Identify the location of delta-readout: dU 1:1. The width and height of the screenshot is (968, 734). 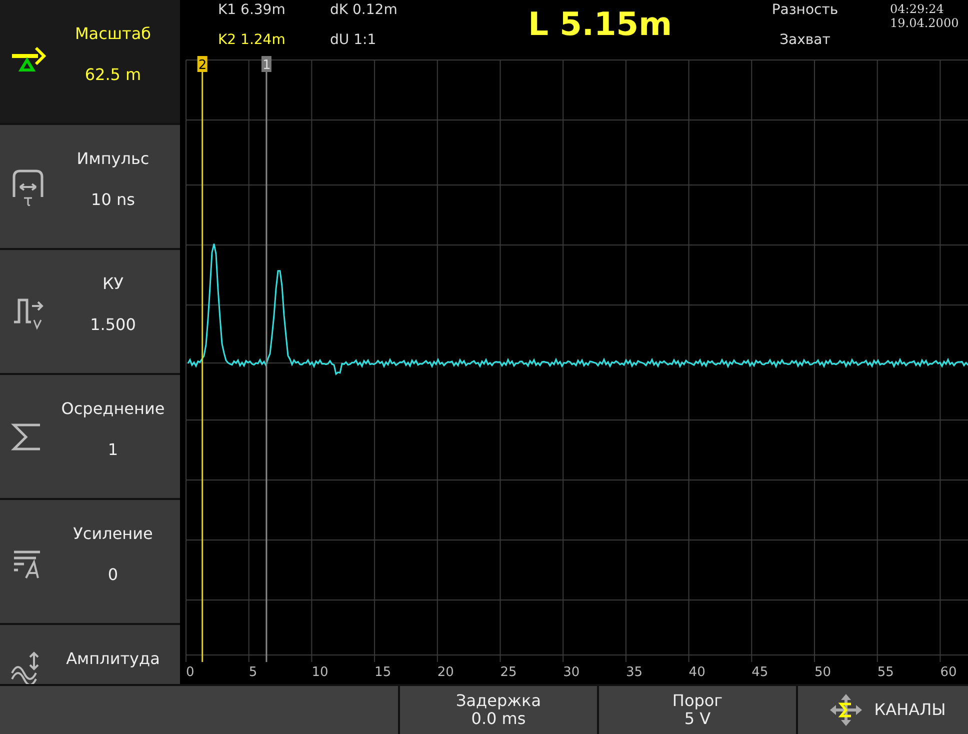
(354, 40).